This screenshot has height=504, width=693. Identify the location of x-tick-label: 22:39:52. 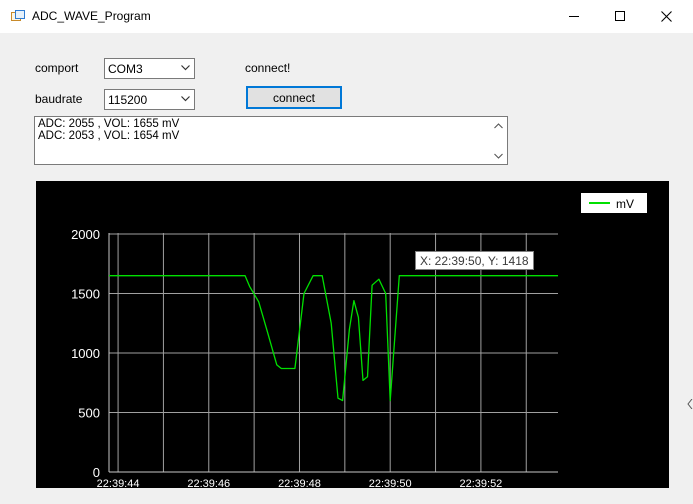
(480, 483).